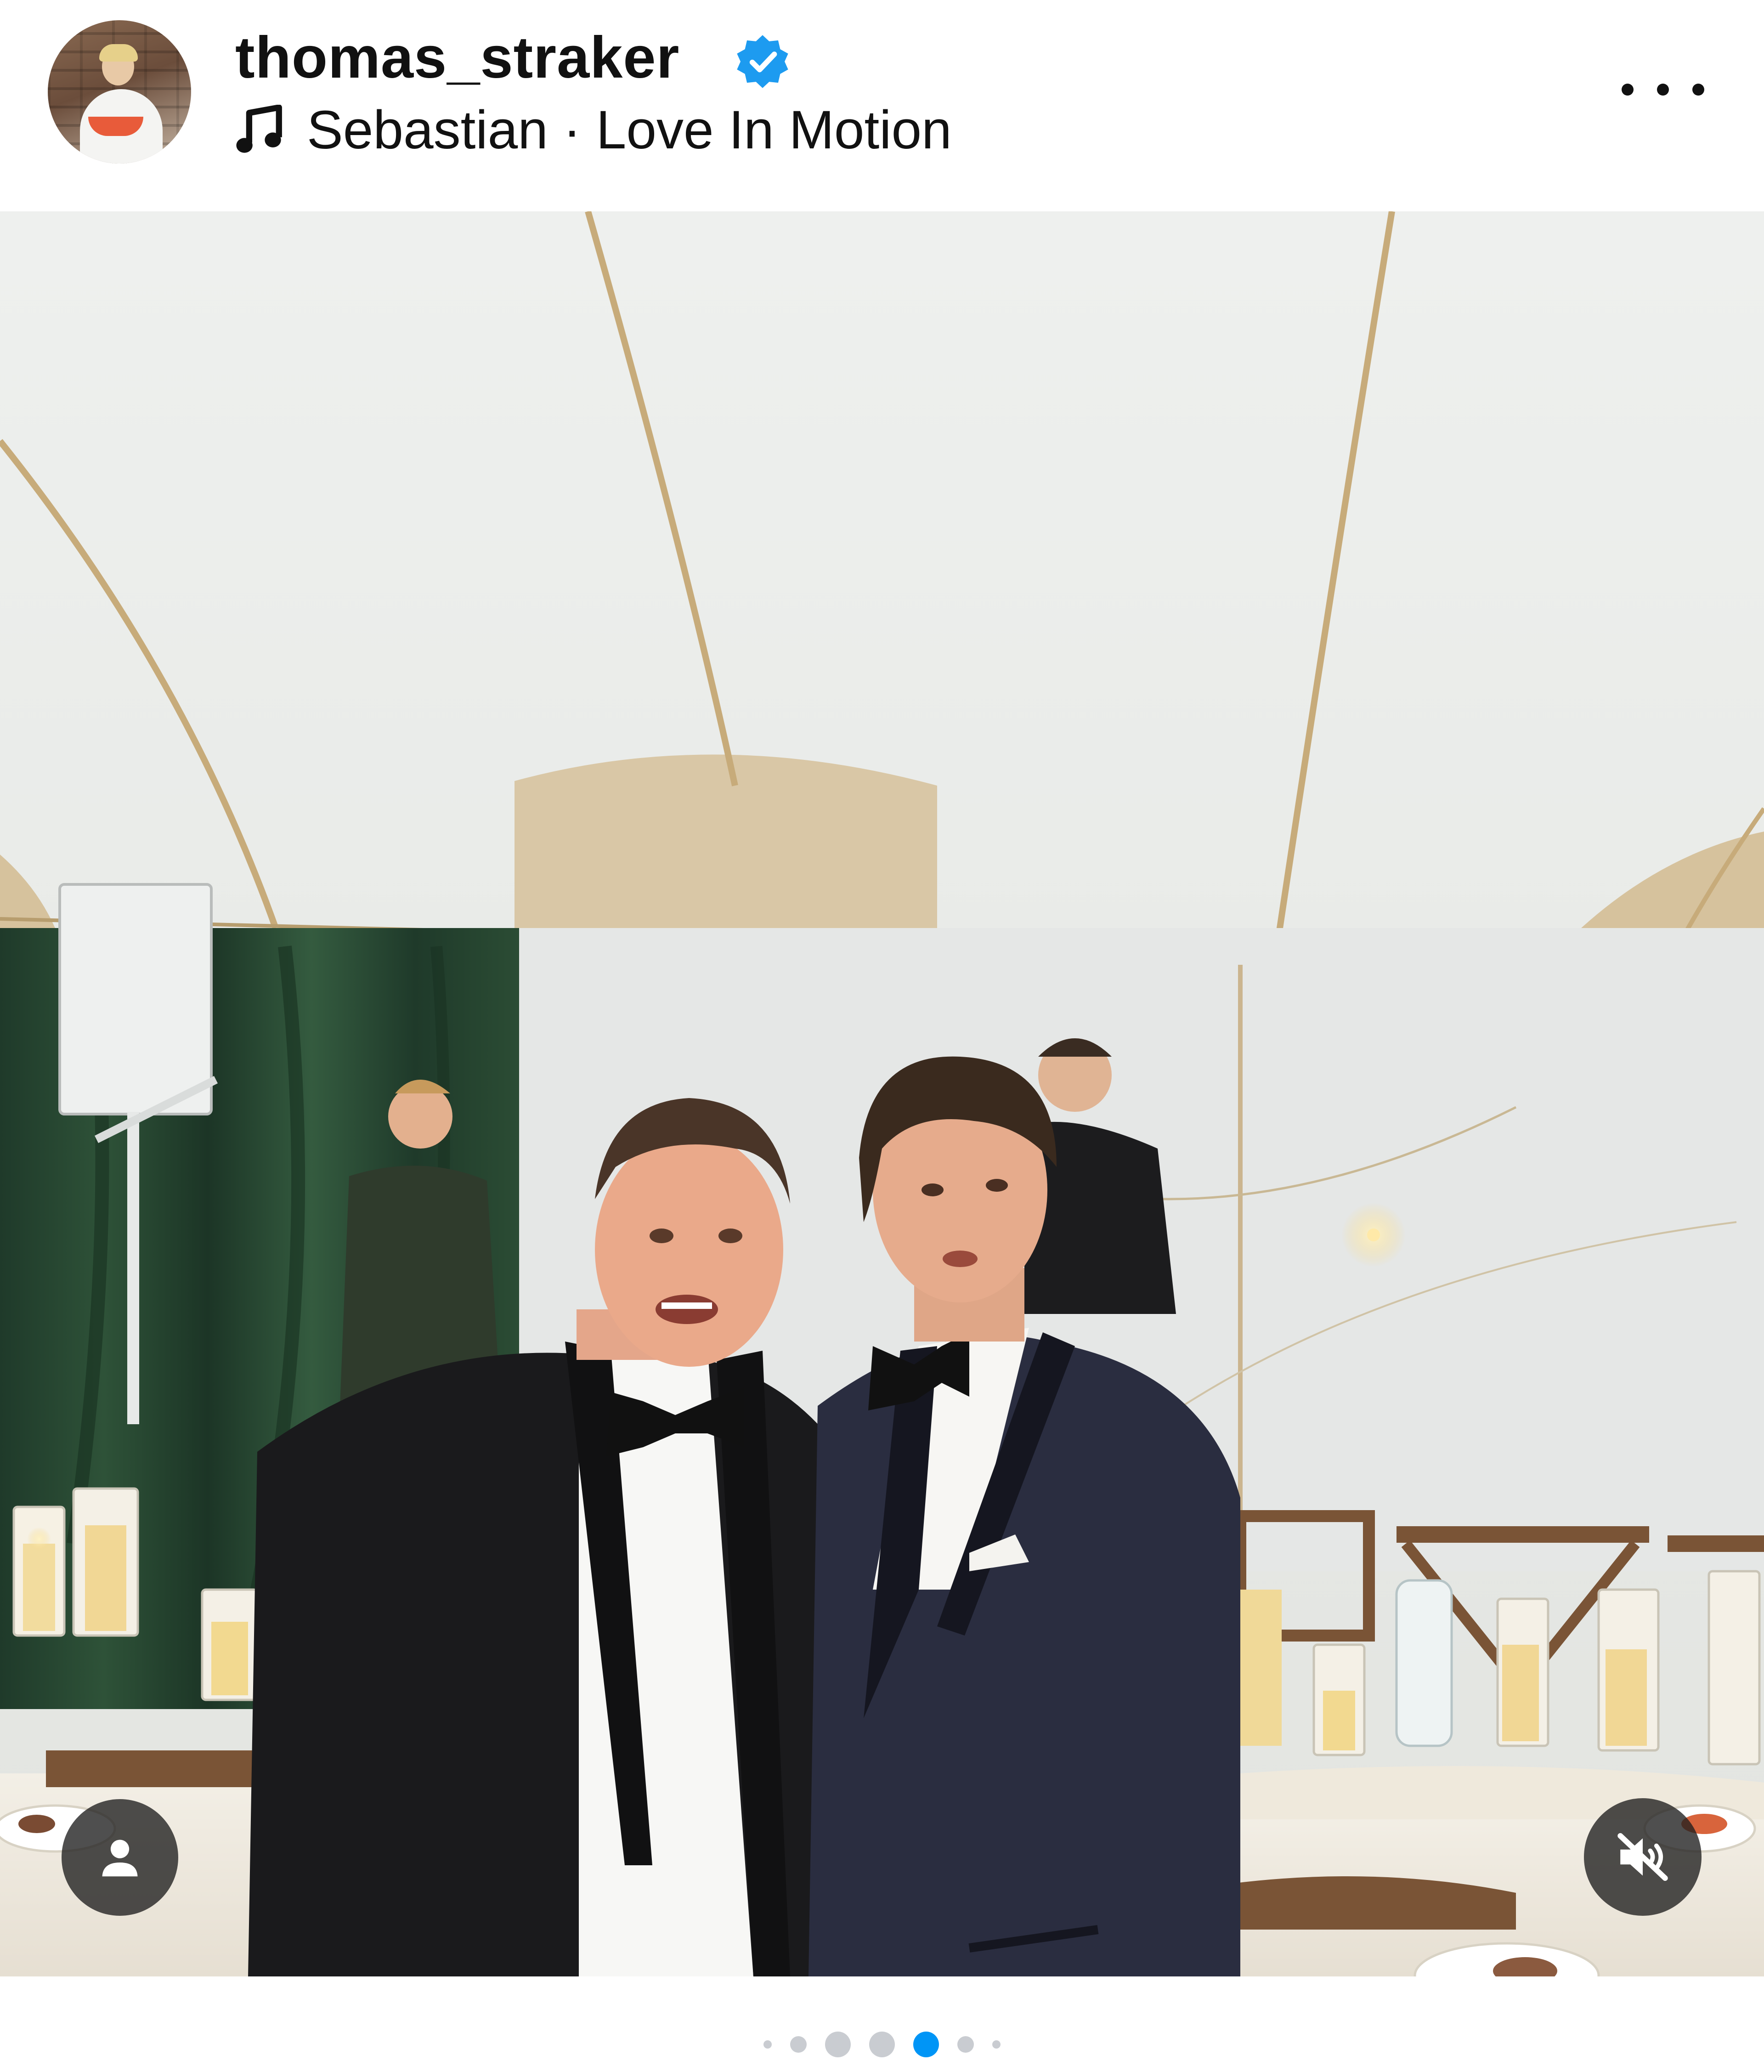 This screenshot has width=1764, height=2072. I want to click on audio-track-link: Sebastian · Love In Motion, so click(629, 130).